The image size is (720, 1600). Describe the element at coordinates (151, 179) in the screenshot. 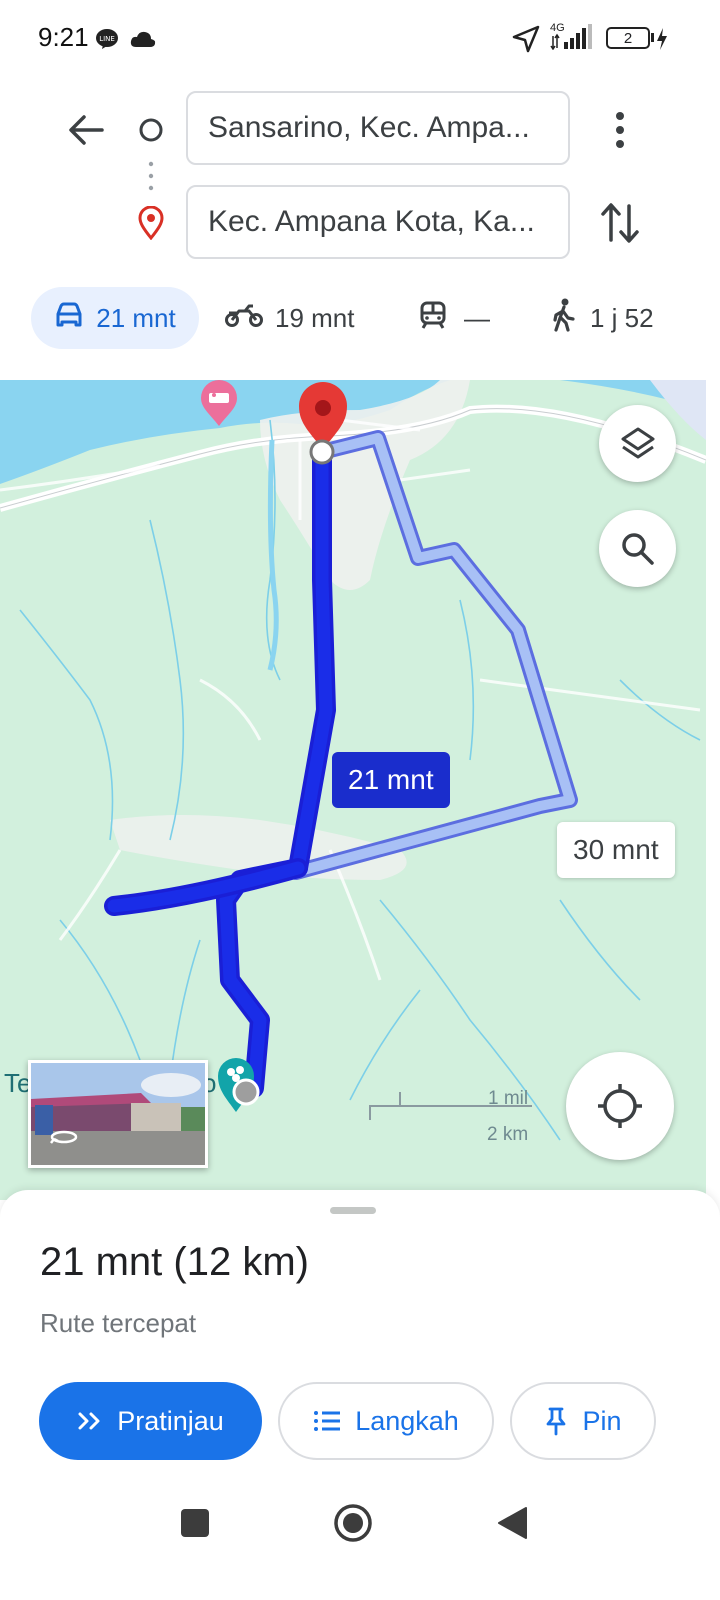

I see `route-dots-icon` at that location.